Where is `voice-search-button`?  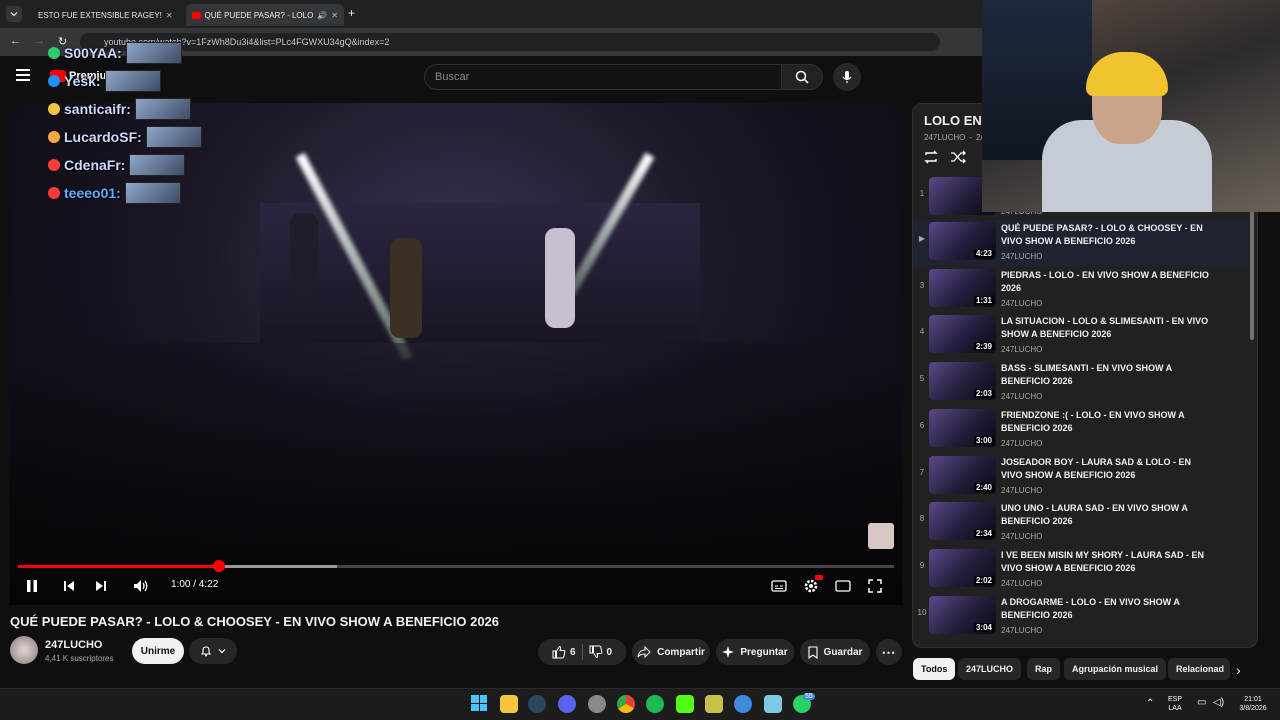 voice-search-button is located at coordinates (847, 77).